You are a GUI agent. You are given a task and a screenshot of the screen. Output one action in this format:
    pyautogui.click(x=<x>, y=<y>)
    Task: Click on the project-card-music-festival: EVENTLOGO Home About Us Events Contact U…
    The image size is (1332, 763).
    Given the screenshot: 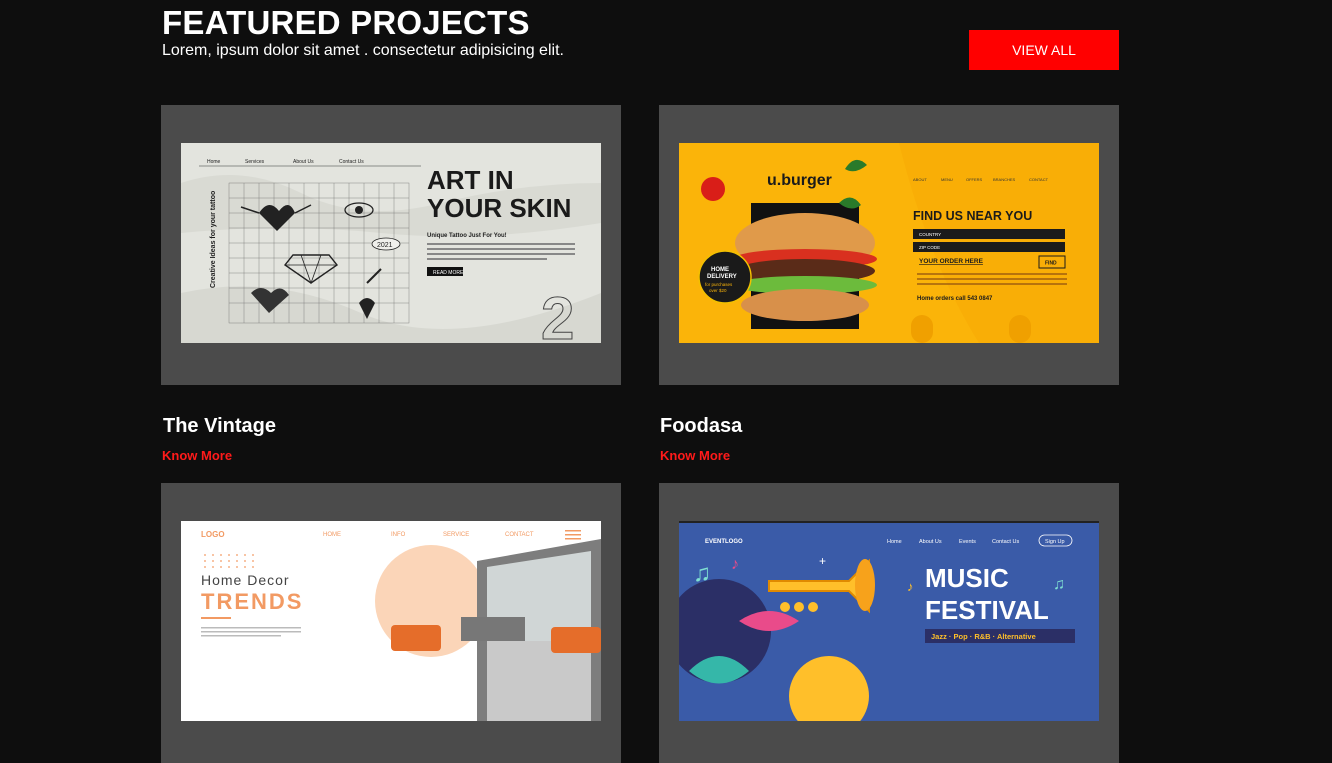 What is the action you would take?
    pyautogui.click(x=889, y=623)
    